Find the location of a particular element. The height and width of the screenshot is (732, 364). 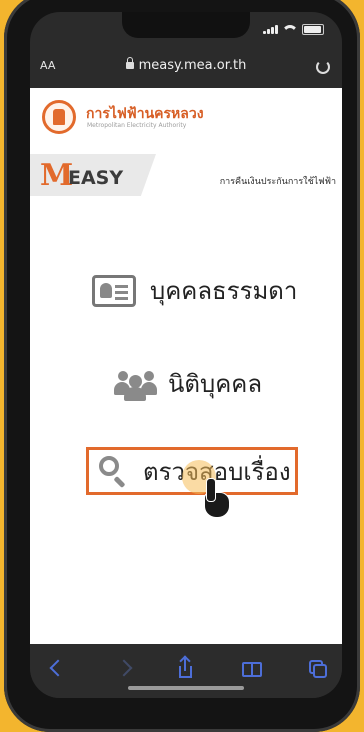

signal-icon is located at coordinates (270, 29).